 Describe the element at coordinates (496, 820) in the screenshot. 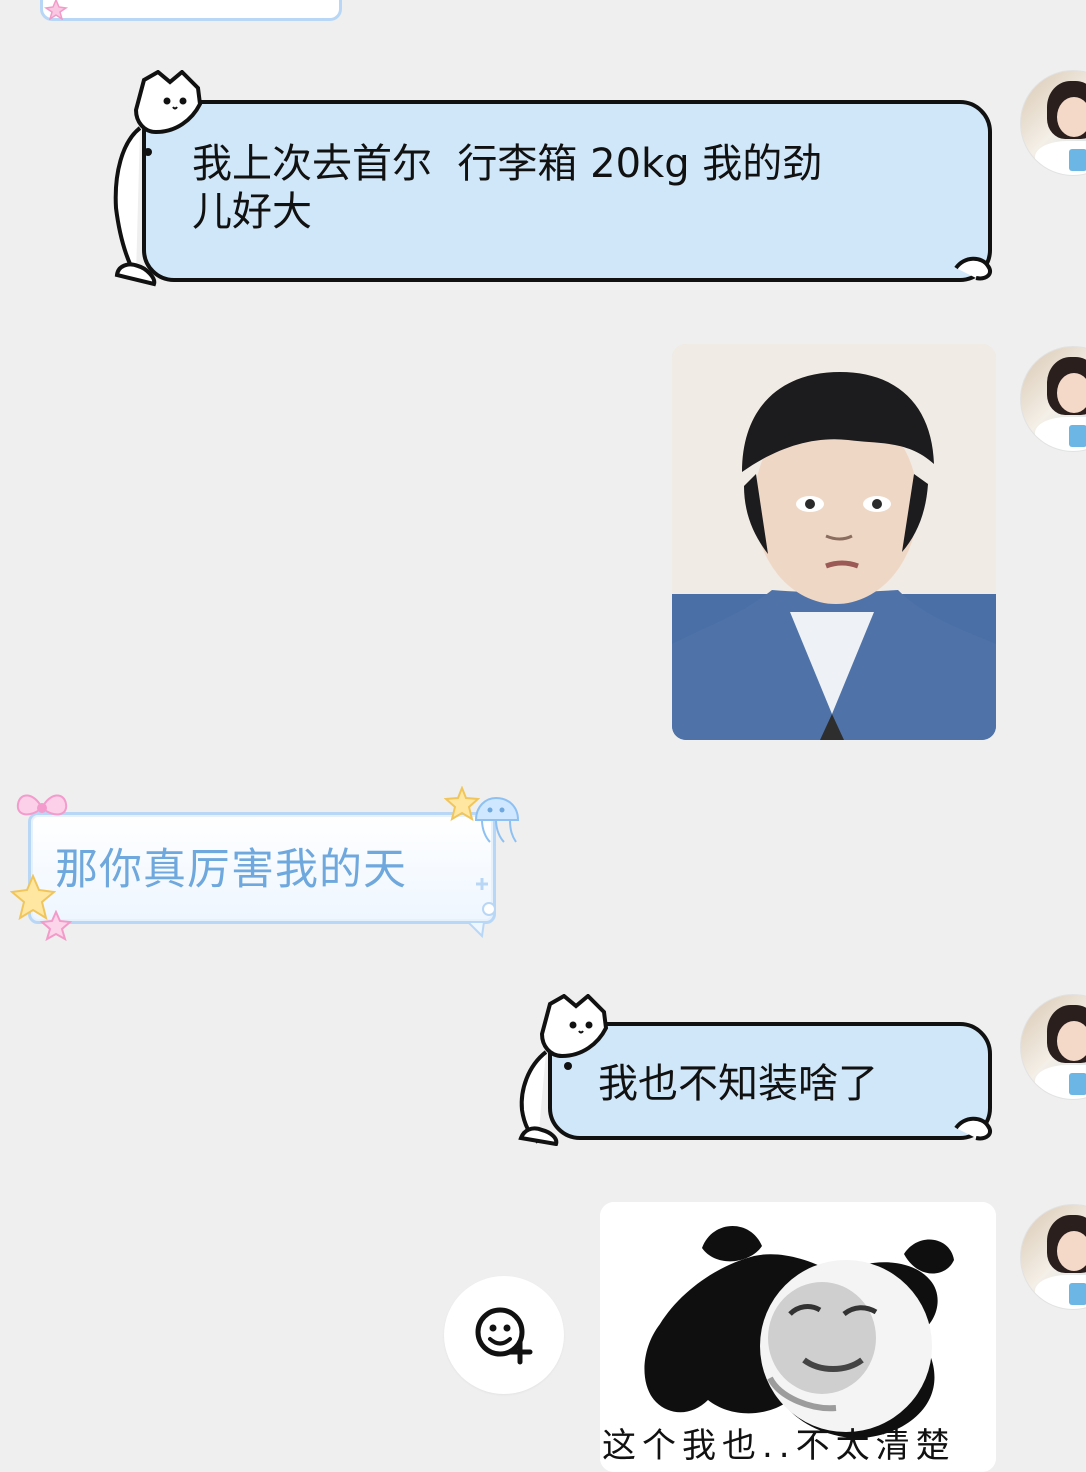

I see `jellyfish-icon` at that location.